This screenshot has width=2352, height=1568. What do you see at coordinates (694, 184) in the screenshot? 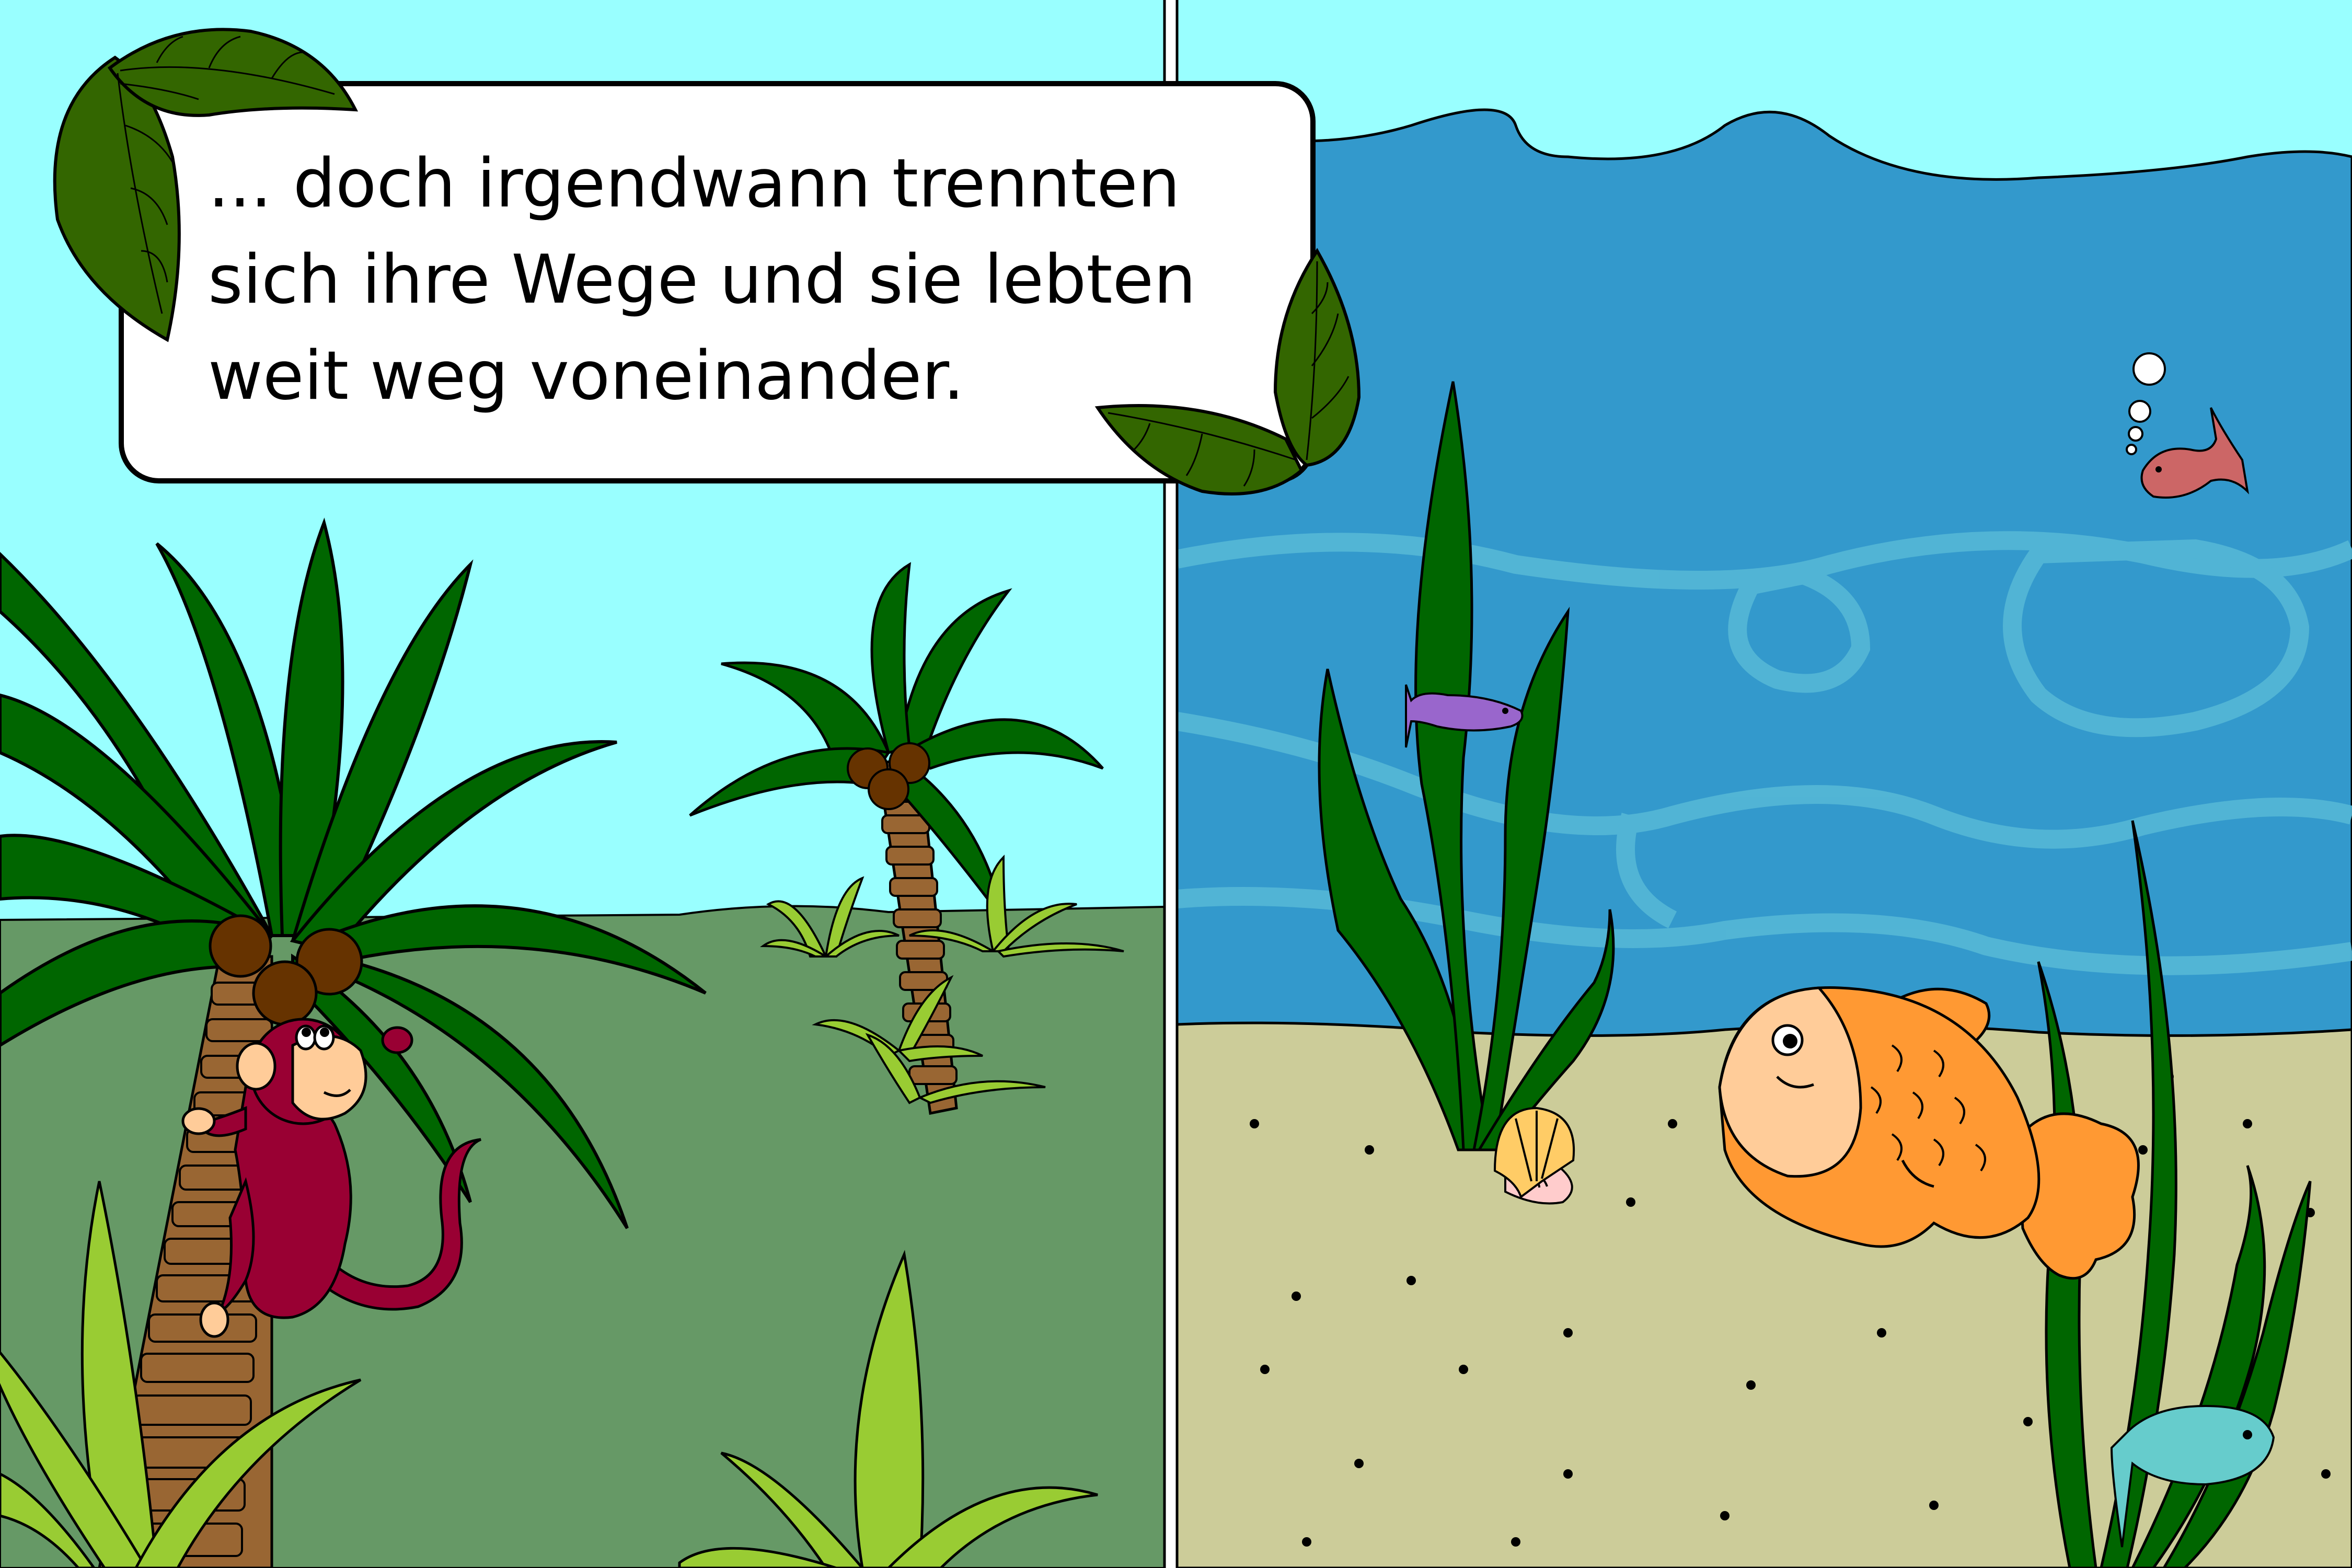
I see `caption-line-1: ... doch irgendwann trennten` at bounding box center [694, 184].